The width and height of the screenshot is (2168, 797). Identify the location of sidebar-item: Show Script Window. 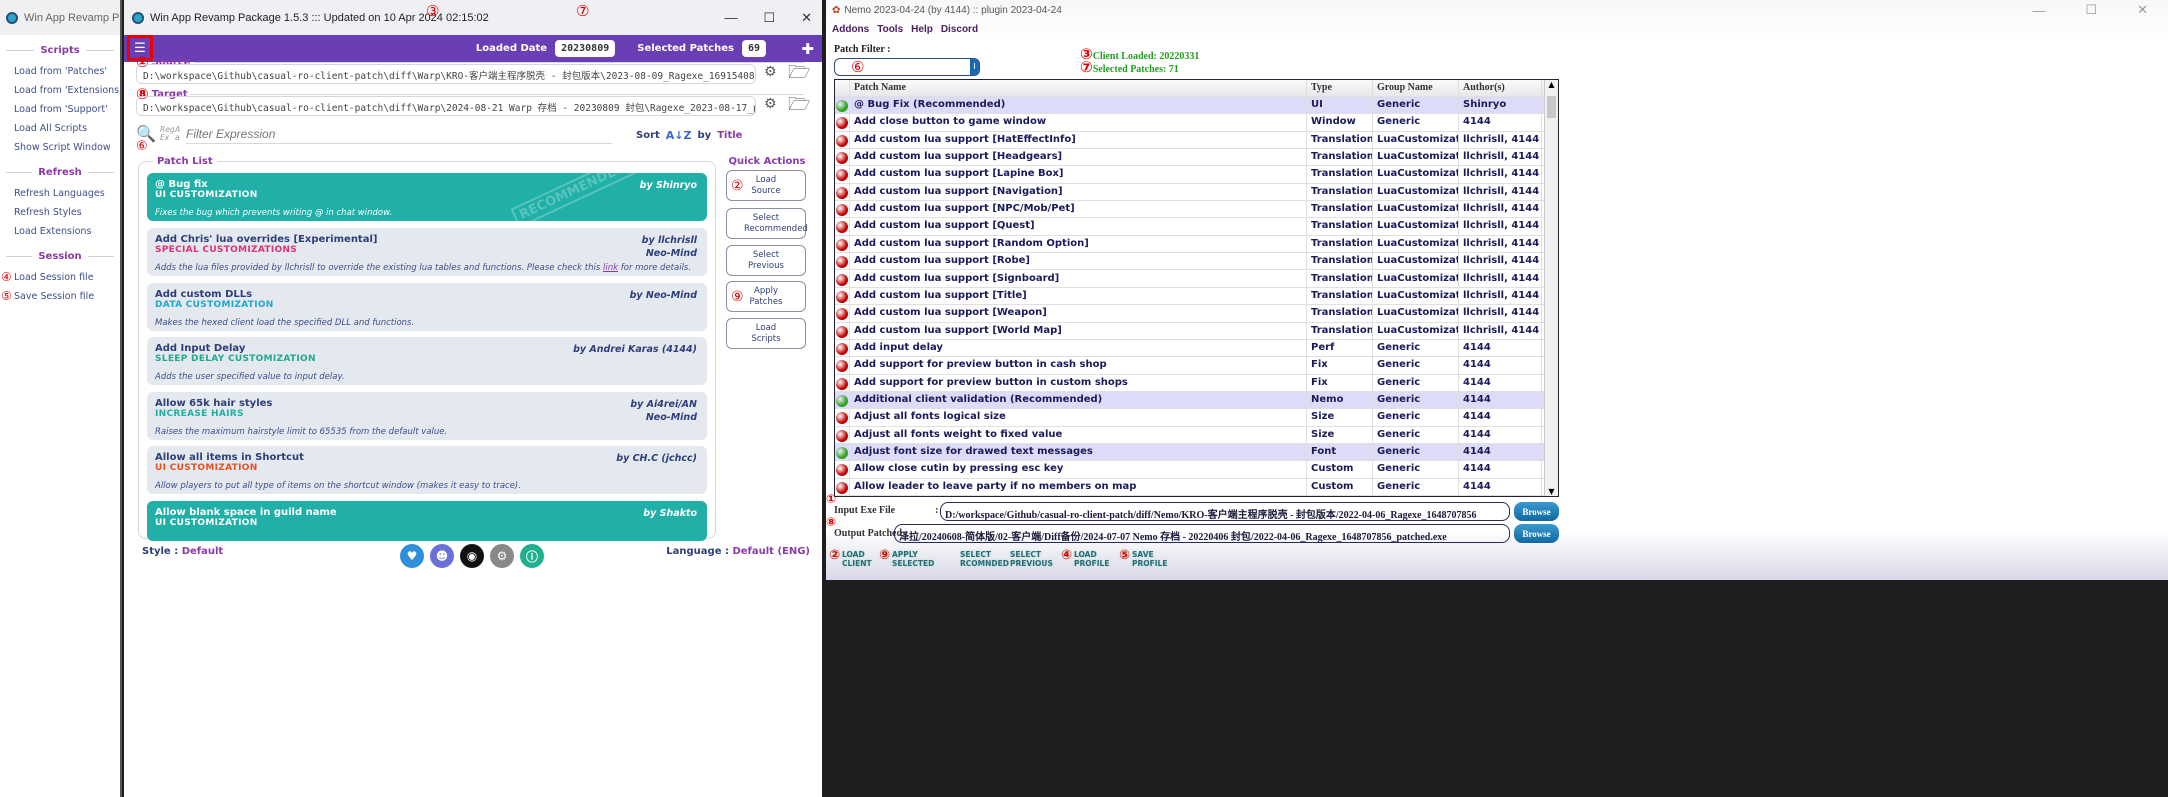
(60, 147).